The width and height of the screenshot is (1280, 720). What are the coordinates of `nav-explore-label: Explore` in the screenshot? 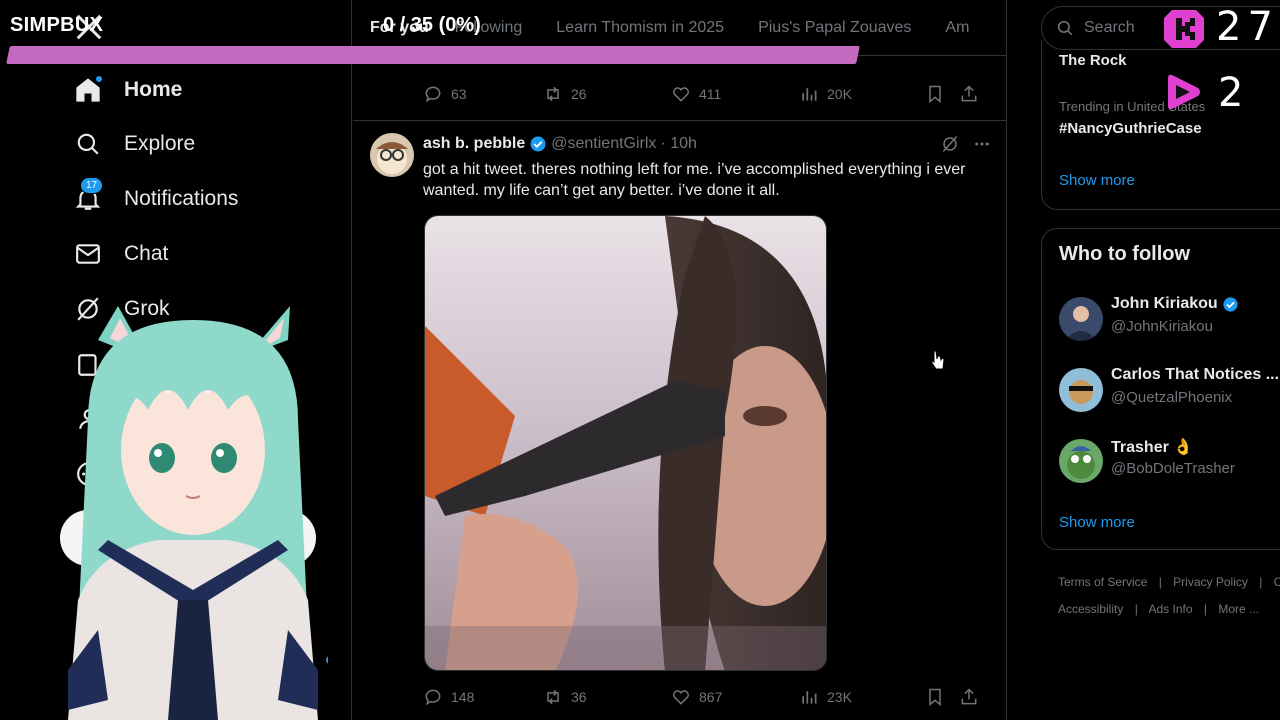 It's located at (160, 143).